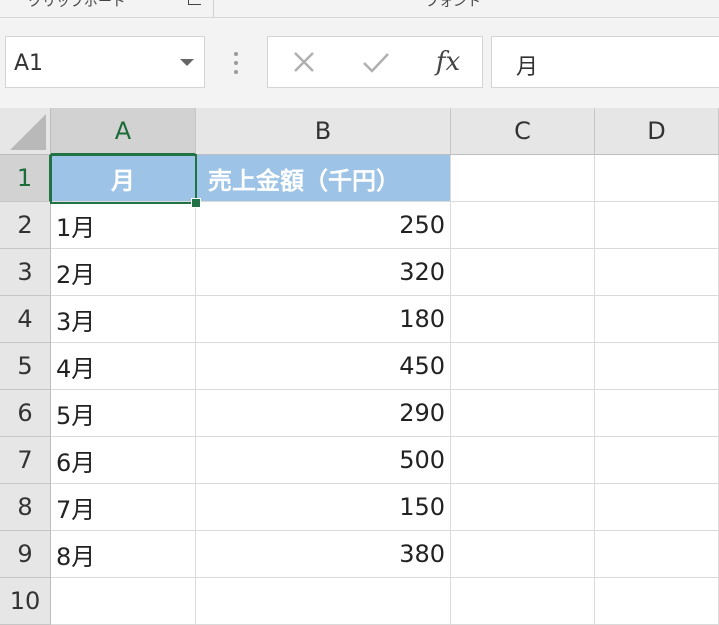 The width and height of the screenshot is (719, 625). What do you see at coordinates (25, 225) in the screenshot?
I see `row-header-2: 2` at bounding box center [25, 225].